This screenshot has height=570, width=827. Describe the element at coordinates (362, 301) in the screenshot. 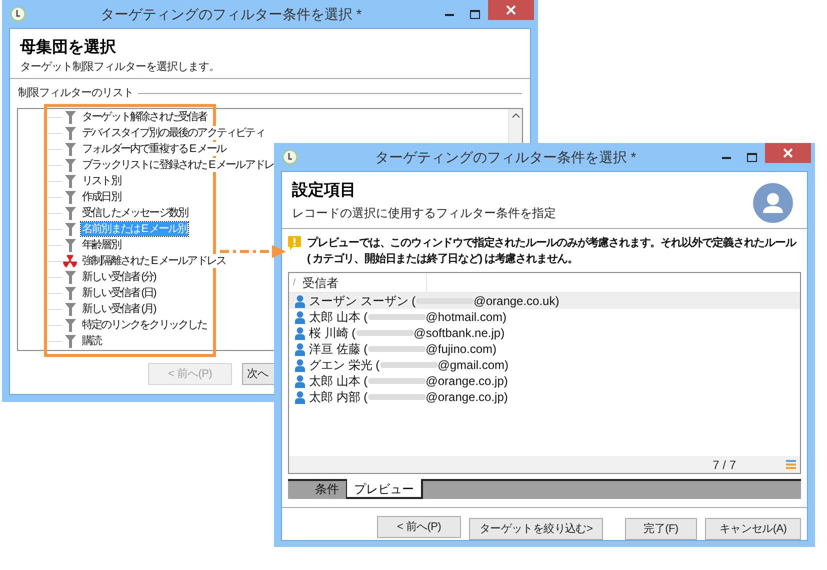

I see `recipient-name: スーザン スーザン (` at that location.